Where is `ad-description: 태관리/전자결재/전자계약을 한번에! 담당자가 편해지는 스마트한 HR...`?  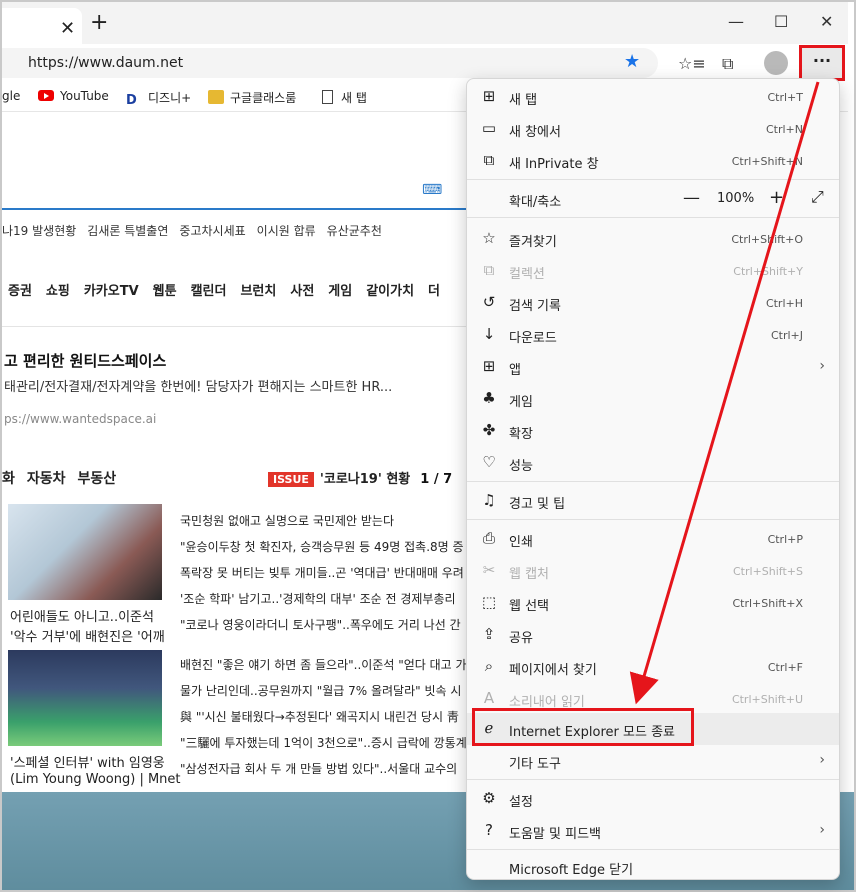 ad-description: 태관리/전자결재/전자계약을 한번에! 담당자가 편해지는 스마트한 HR... is located at coordinates (198, 385).